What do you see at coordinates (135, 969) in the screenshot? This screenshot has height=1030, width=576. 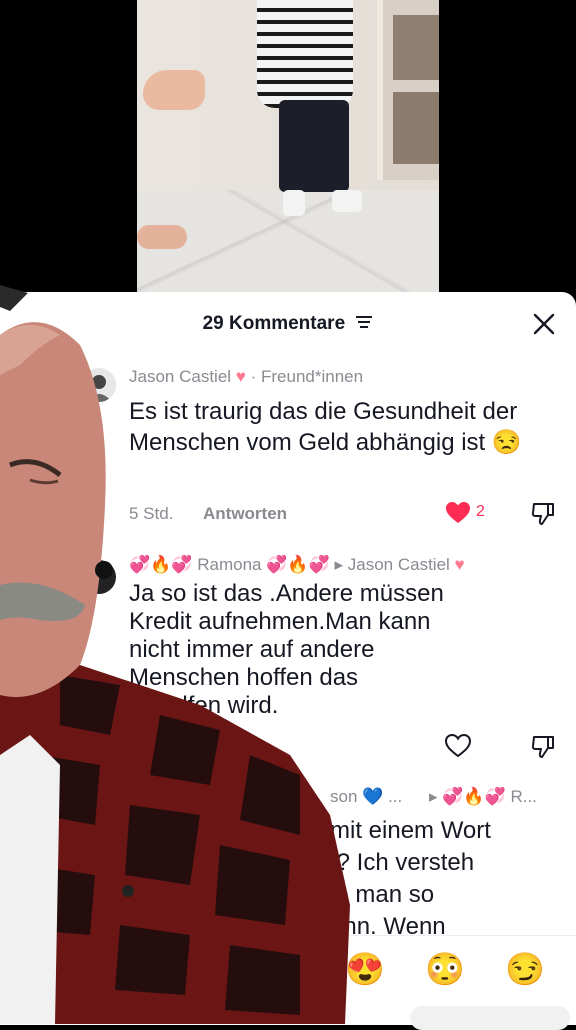 I see `emoji-button: 😊` at bounding box center [135, 969].